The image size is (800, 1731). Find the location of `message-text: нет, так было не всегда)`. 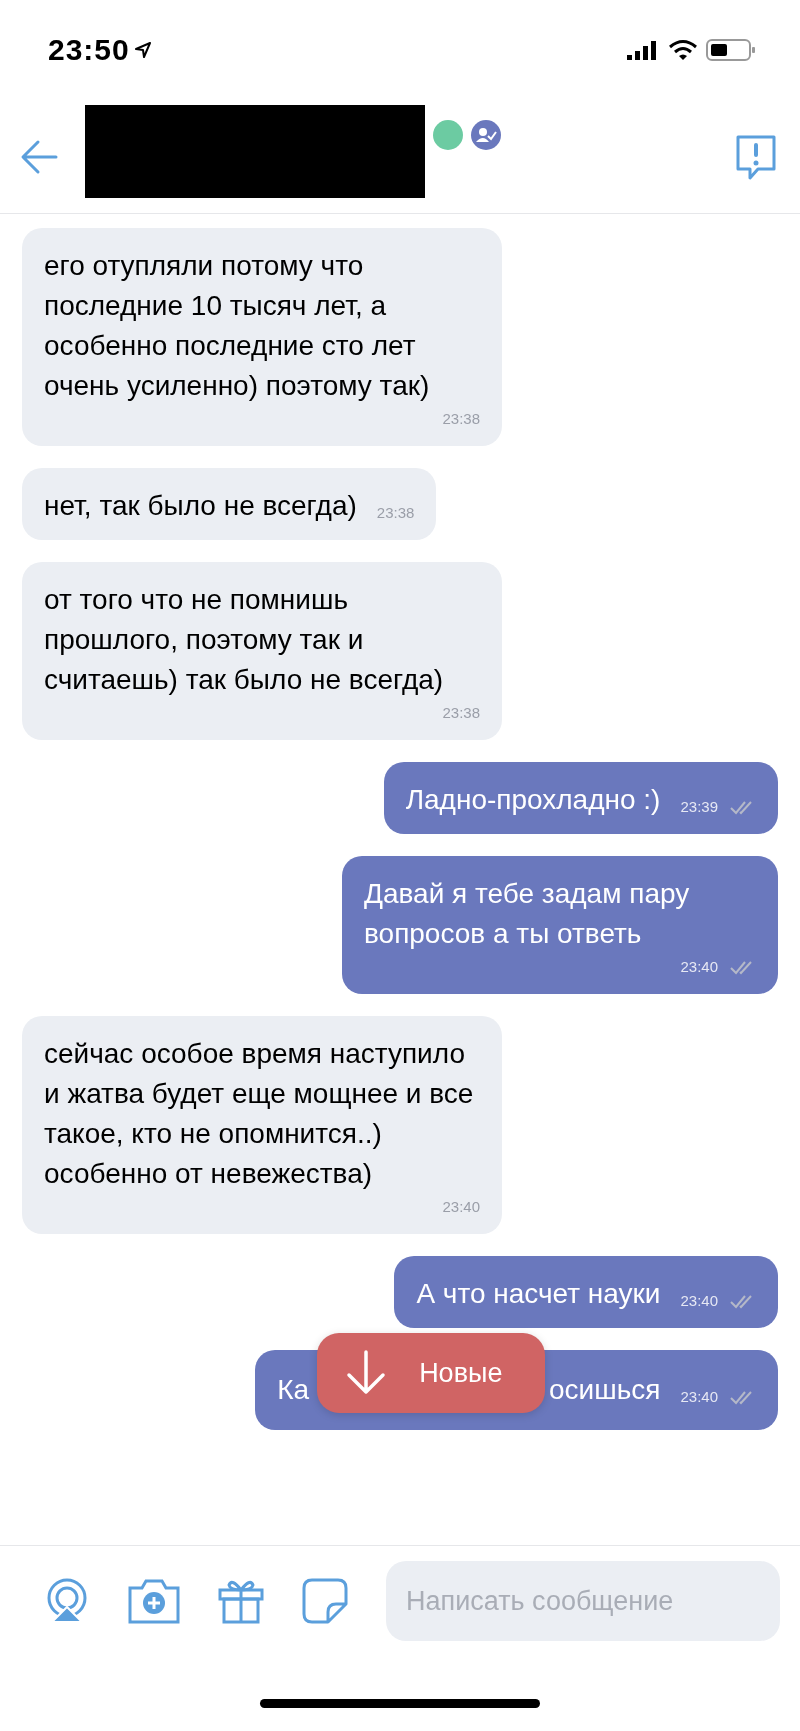

message-text: нет, так было не всегда) is located at coordinates (200, 506).